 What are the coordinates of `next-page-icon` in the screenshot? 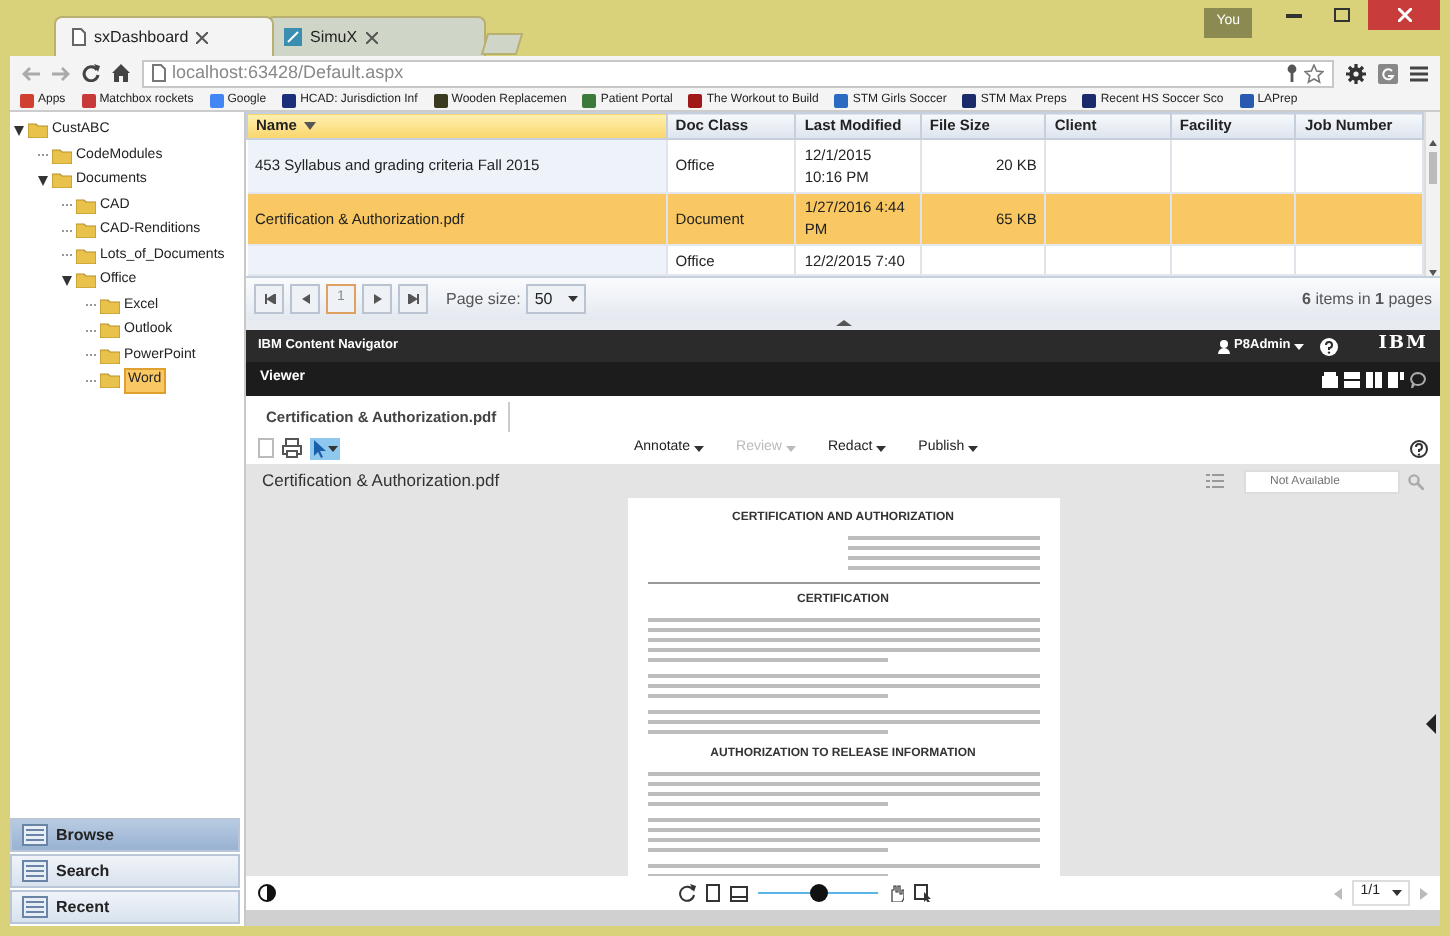 It's located at (377, 299).